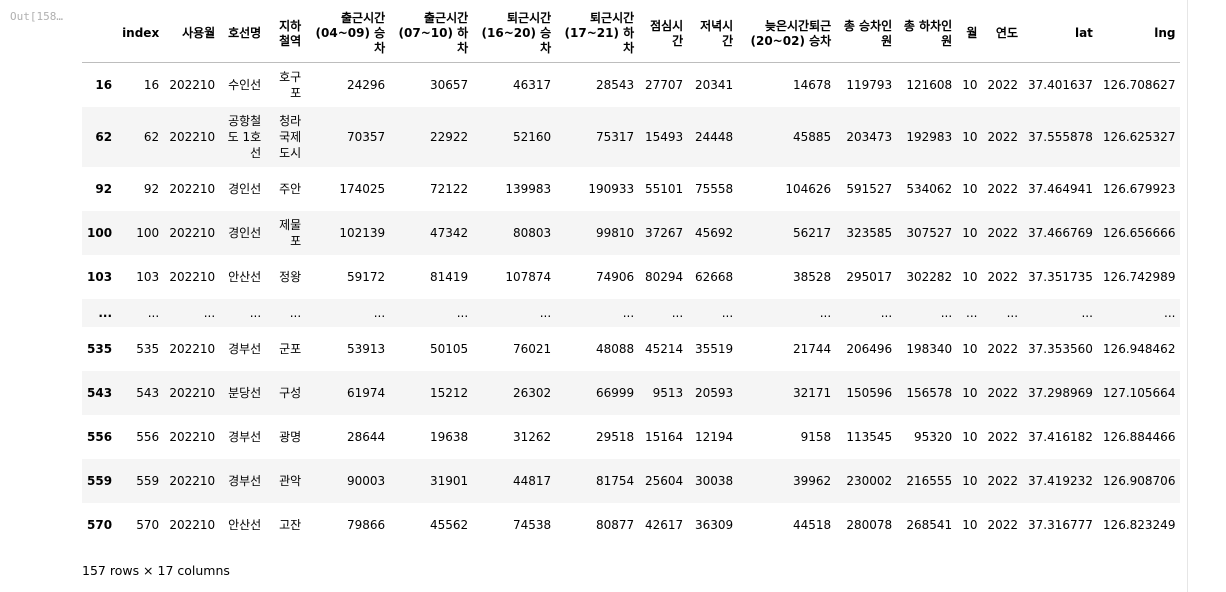  What do you see at coordinates (664, 136) in the screenshot?
I see `table-cell: 15493` at bounding box center [664, 136].